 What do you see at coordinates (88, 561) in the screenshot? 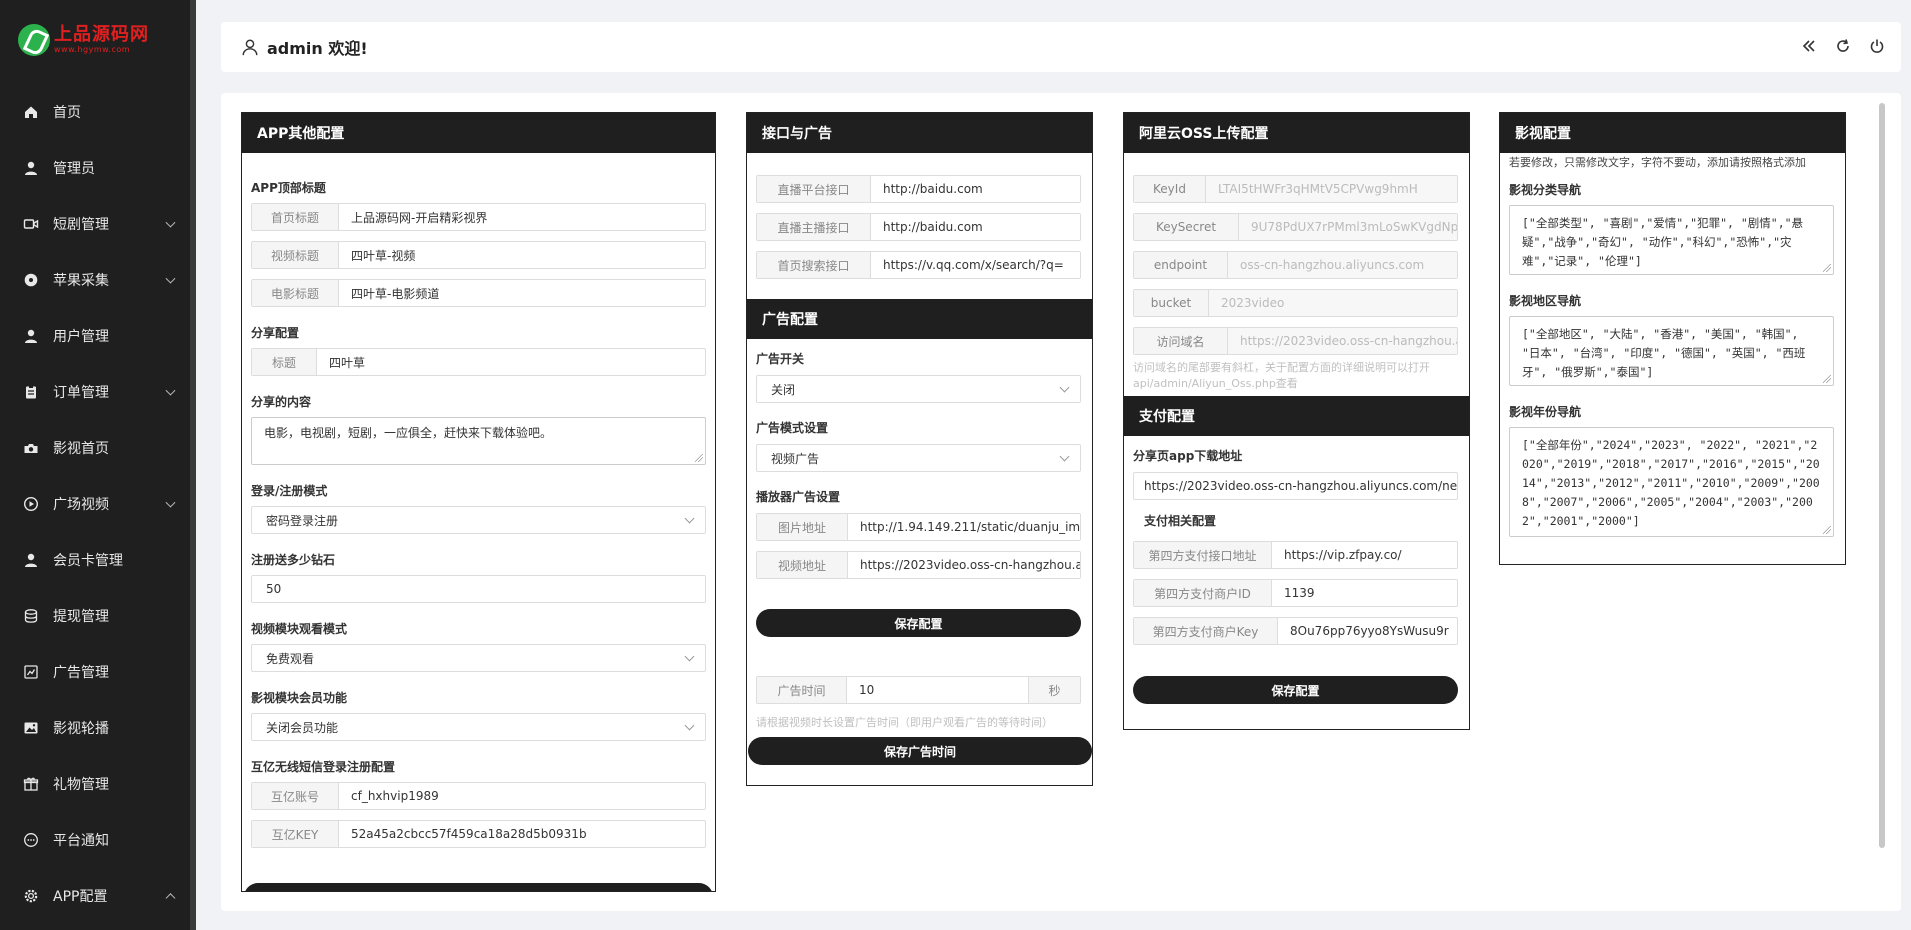
I see `sidebar-item-label: 会员卡管理` at bounding box center [88, 561].